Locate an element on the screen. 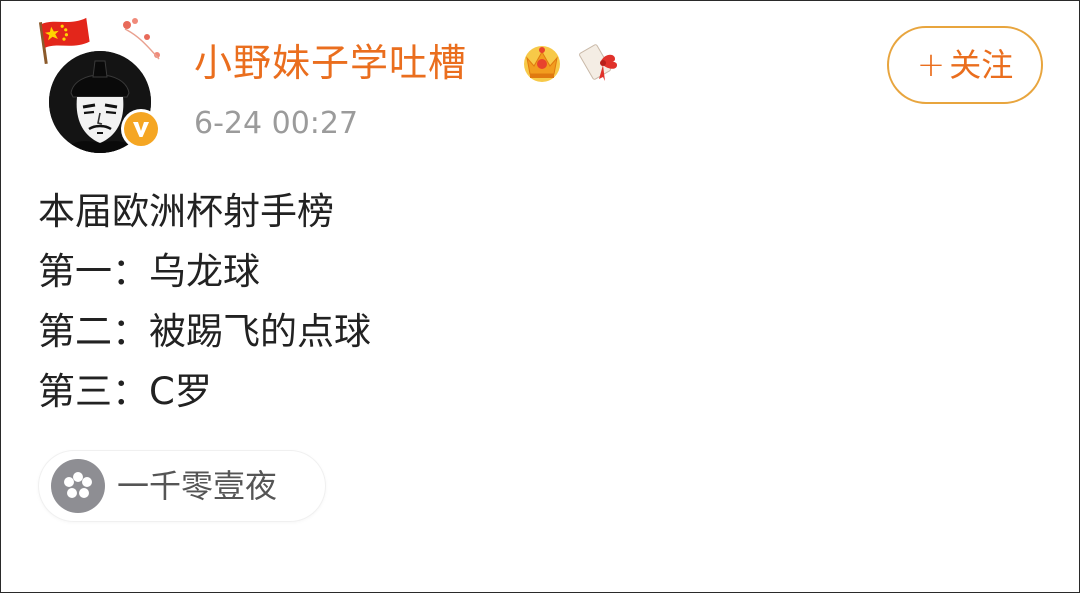  author-badges is located at coordinates (571, 62).